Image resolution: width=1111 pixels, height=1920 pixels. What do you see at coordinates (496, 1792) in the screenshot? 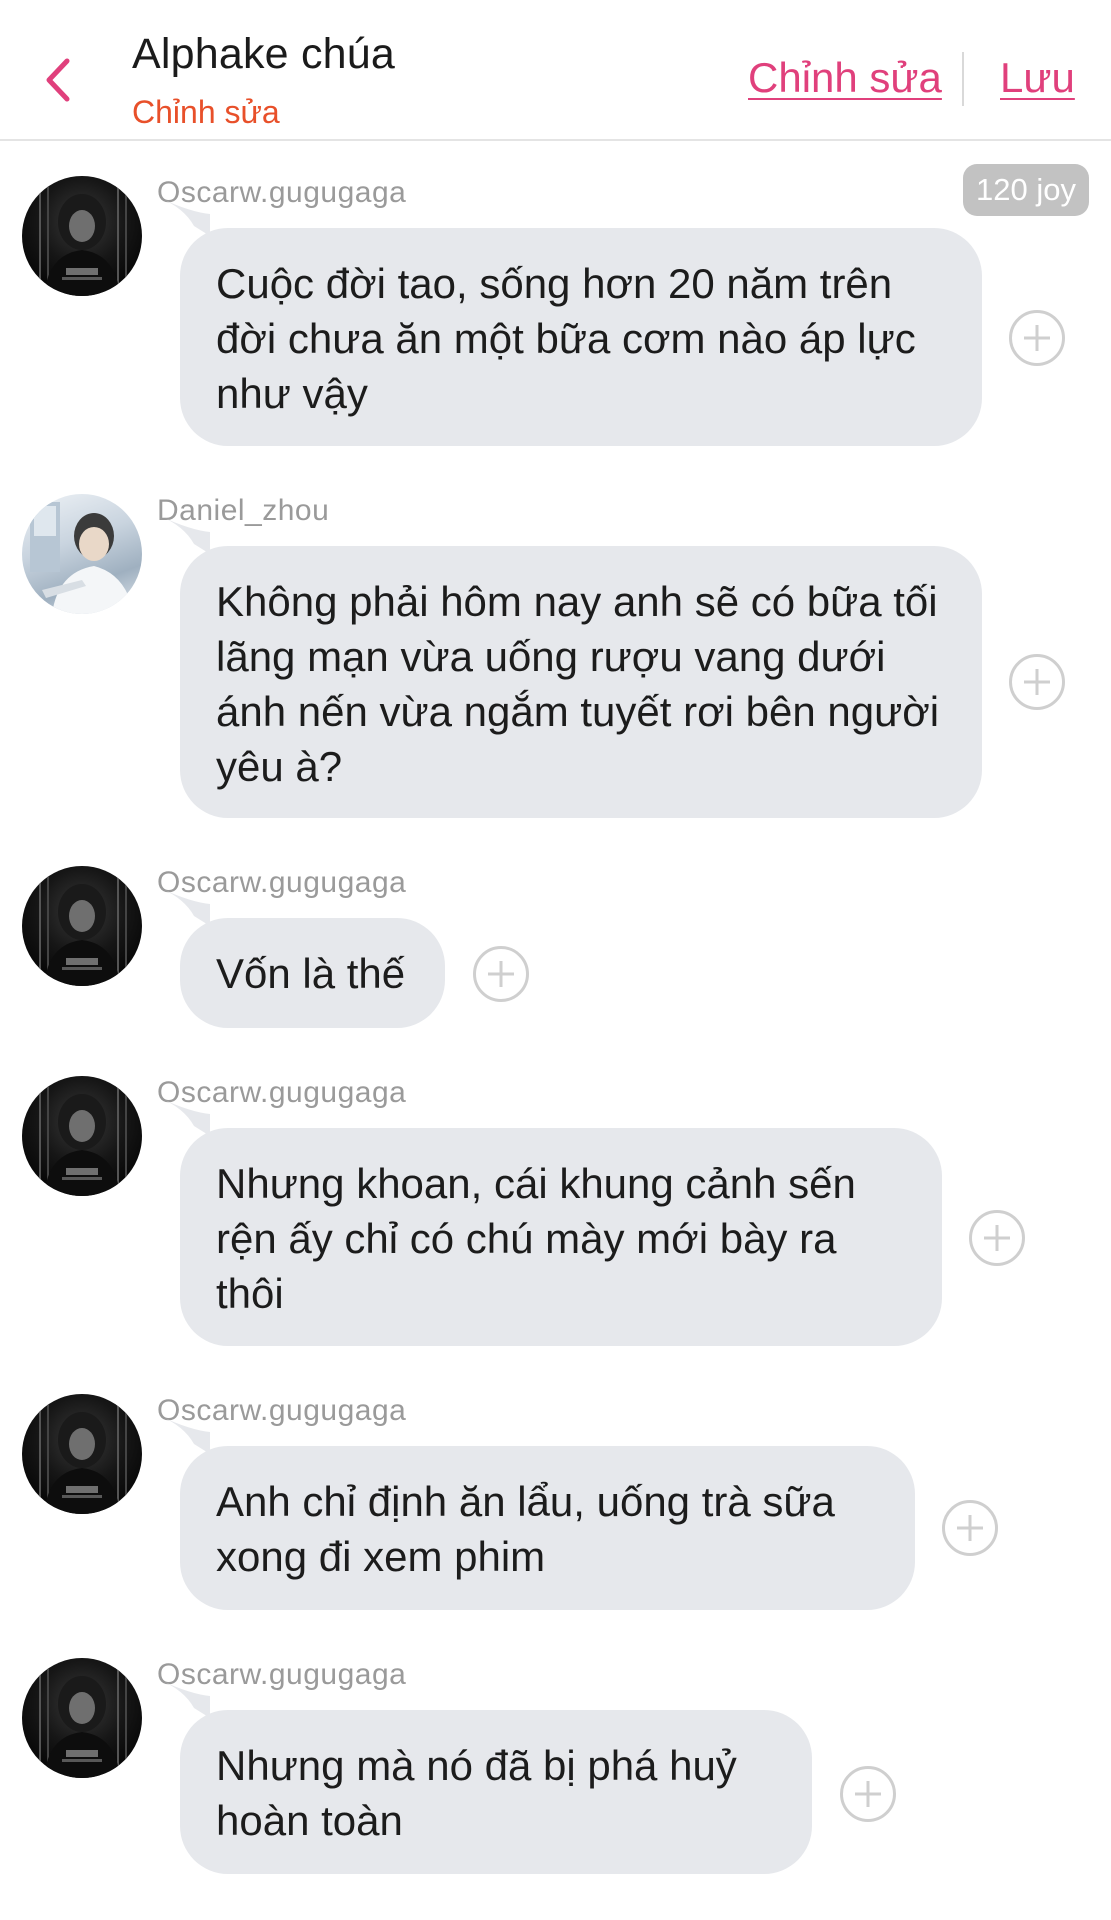
I see `message-bubble: Nhưng mà nó đã bị phá huỷ hoàn toàn` at bounding box center [496, 1792].